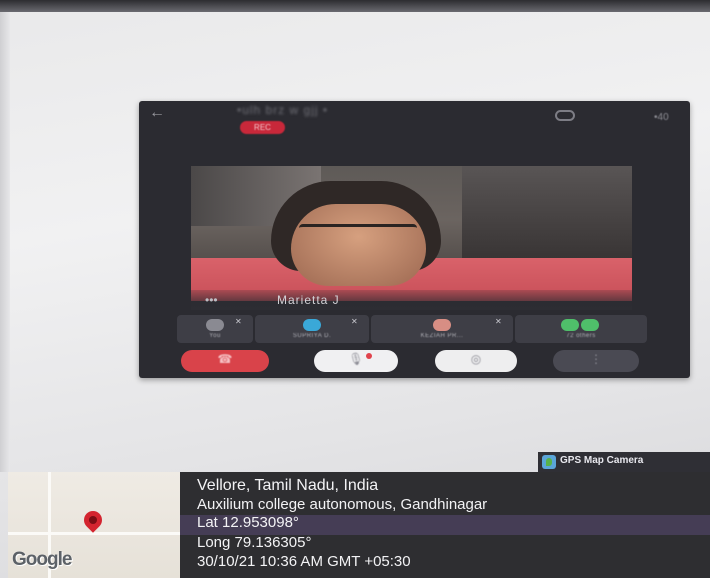 The width and height of the screenshot is (710, 578). What do you see at coordinates (342, 504) in the screenshot?
I see `location-address: Auxilium college autonomous, Gandhinagar` at bounding box center [342, 504].